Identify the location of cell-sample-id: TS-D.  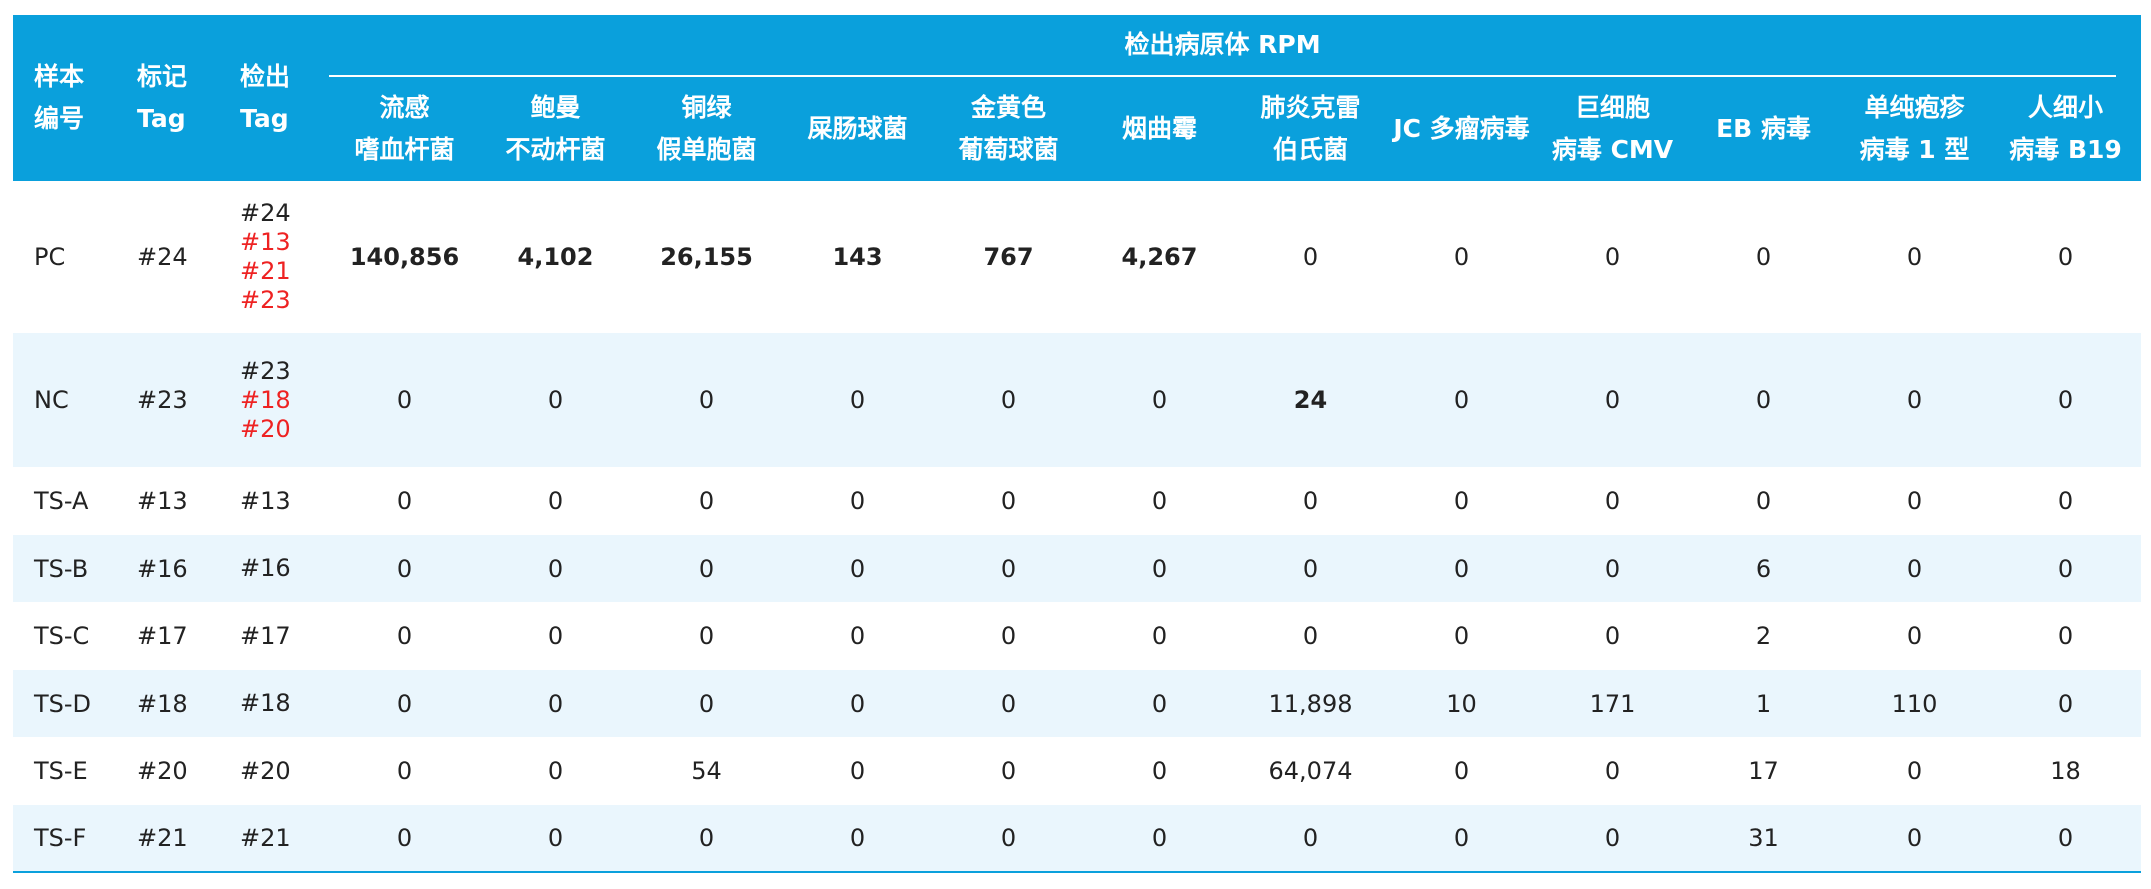
(64, 703).